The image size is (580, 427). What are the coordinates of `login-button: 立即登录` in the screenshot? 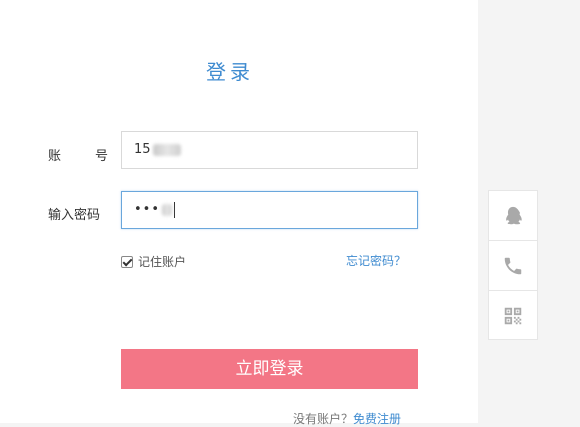 It's located at (269, 369).